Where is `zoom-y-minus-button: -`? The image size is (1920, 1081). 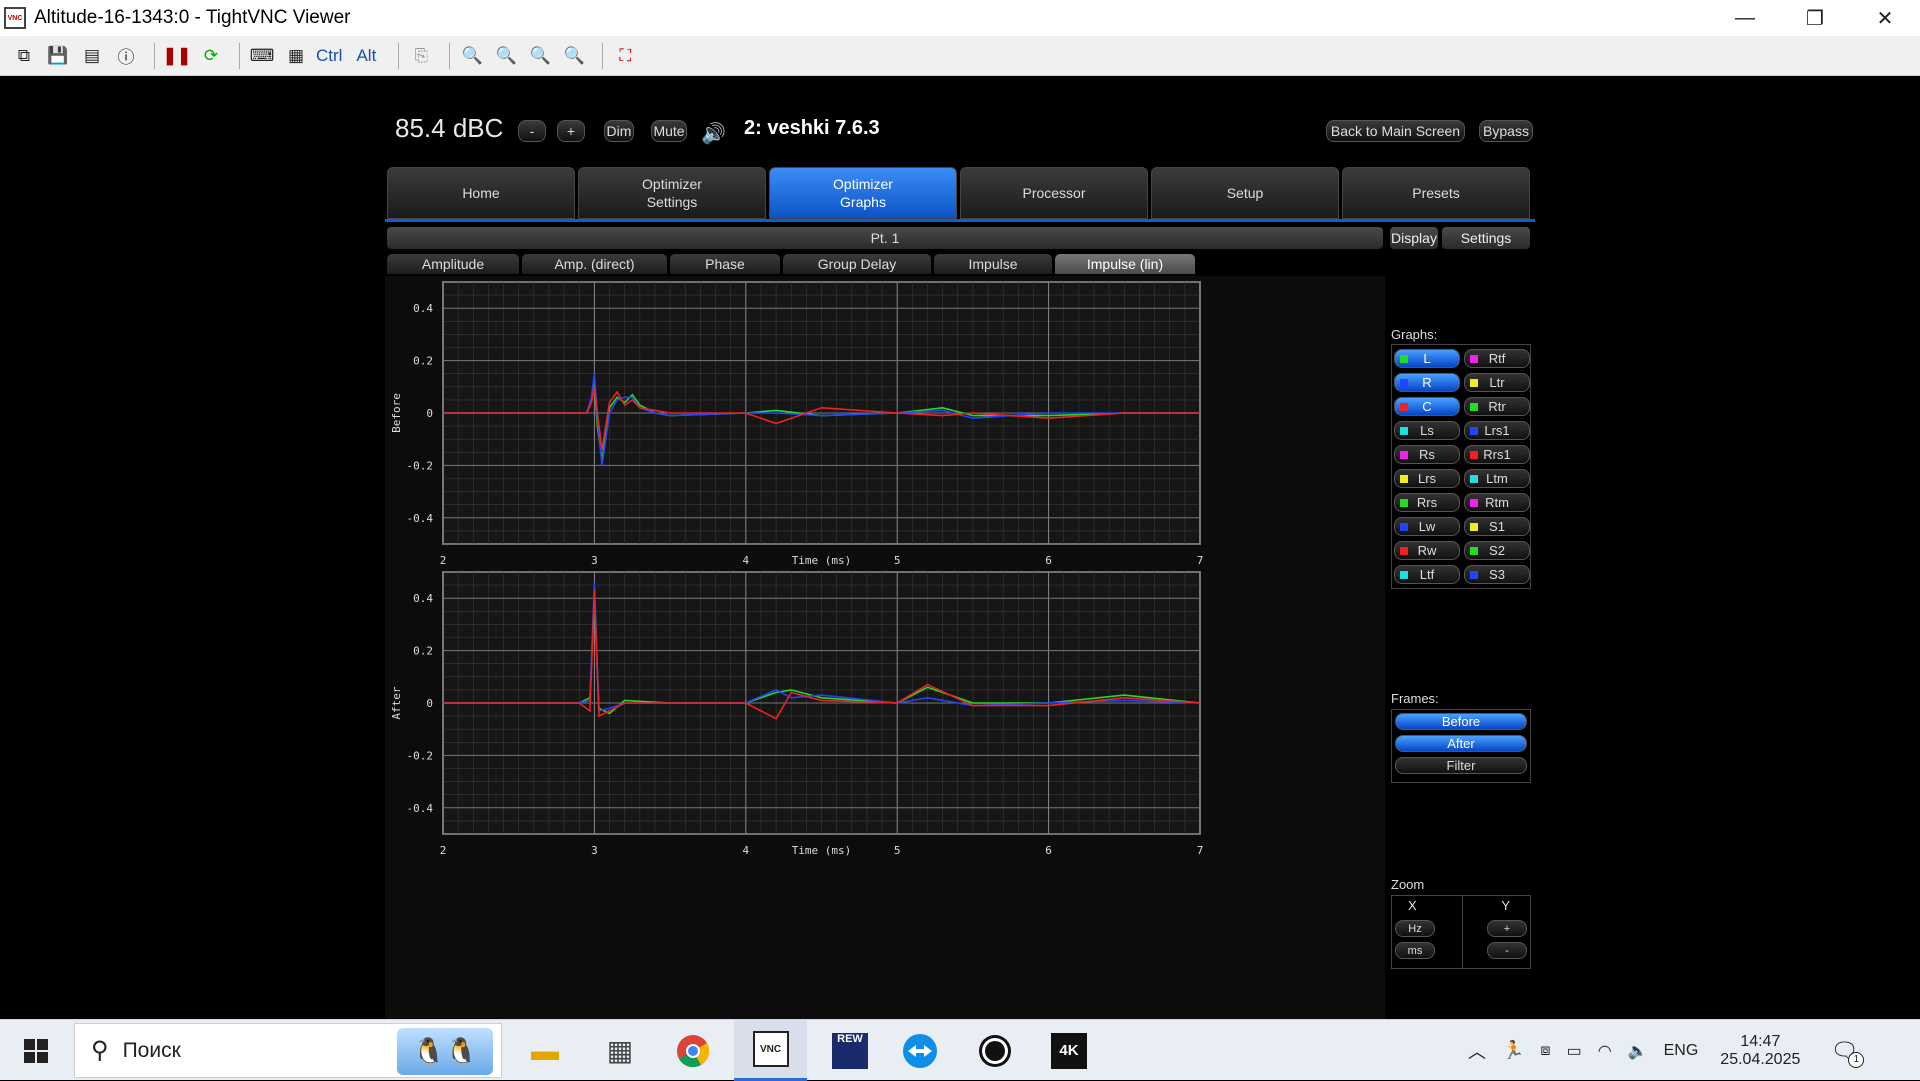 zoom-y-minus-button: - is located at coordinates (1507, 950).